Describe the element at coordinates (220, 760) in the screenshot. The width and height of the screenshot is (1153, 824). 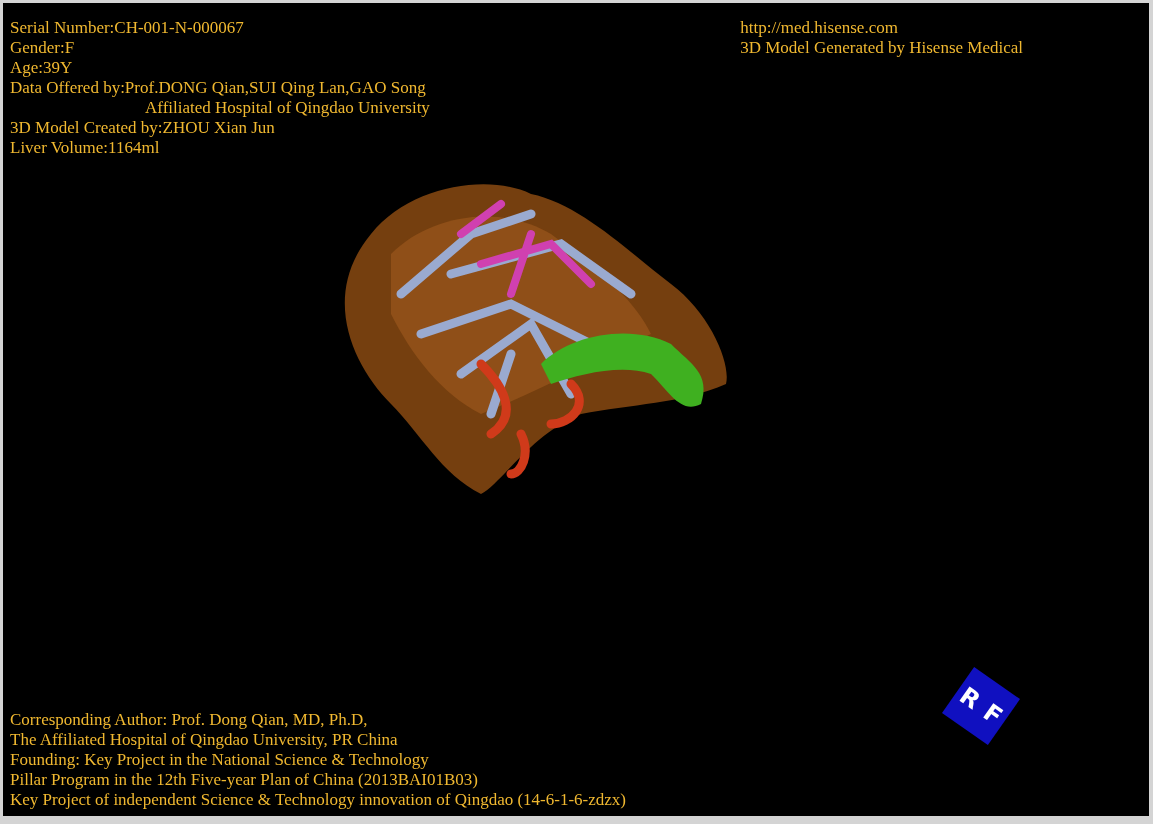
I see `credit-text: Founding: Key Project in the National Science & Technology` at that location.